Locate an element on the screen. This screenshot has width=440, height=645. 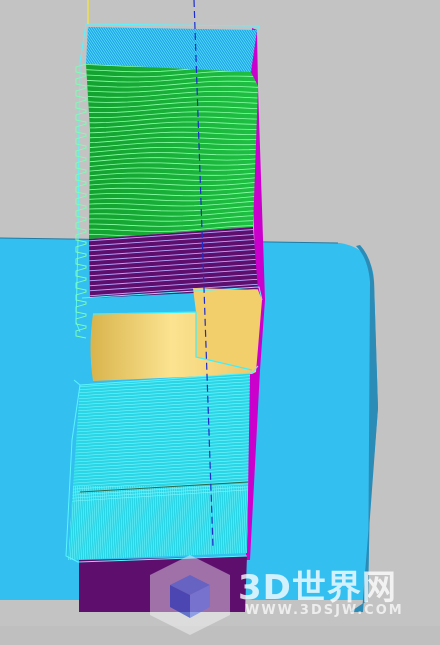
watermark-url: WWW.3DSJW.COM is located at coordinates (324, 610).